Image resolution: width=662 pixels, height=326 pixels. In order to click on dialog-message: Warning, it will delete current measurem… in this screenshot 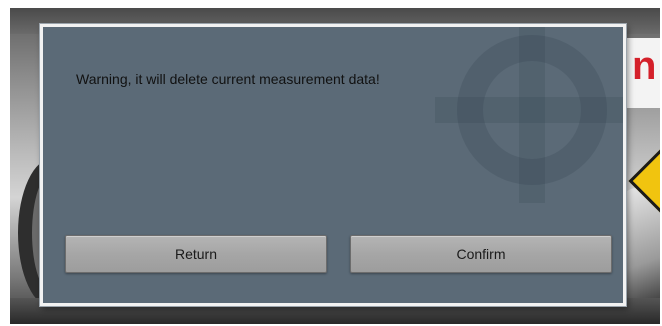, I will do `click(228, 79)`.